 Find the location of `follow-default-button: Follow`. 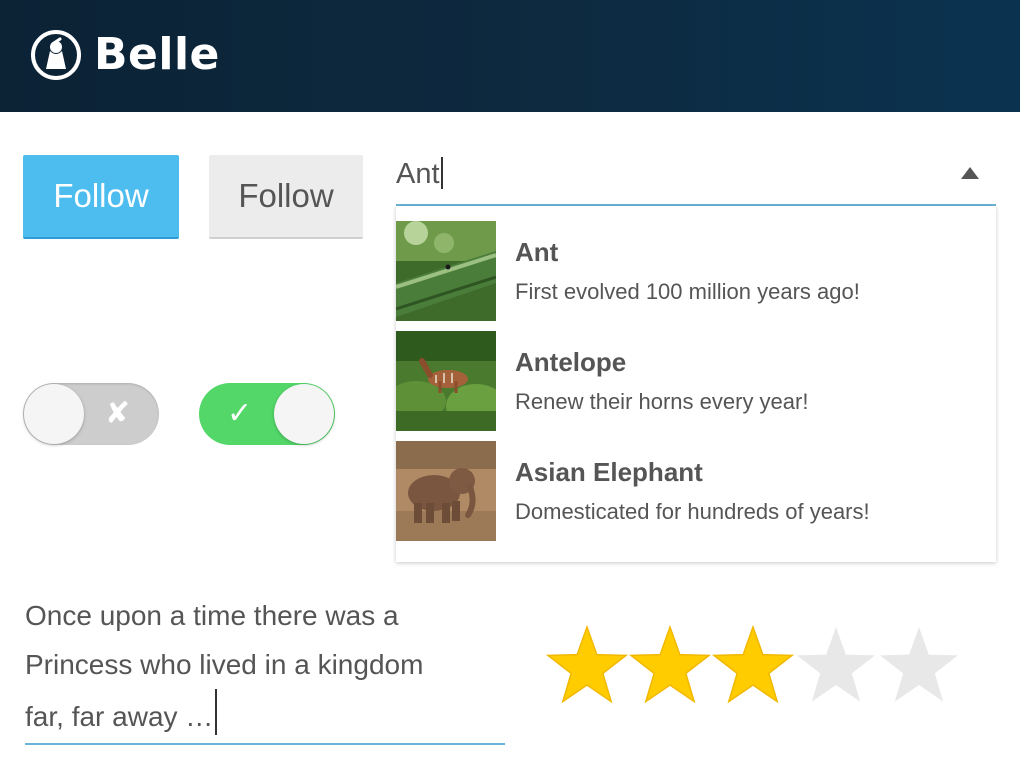

follow-default-button: Follow is located at coordinates (286, 197).